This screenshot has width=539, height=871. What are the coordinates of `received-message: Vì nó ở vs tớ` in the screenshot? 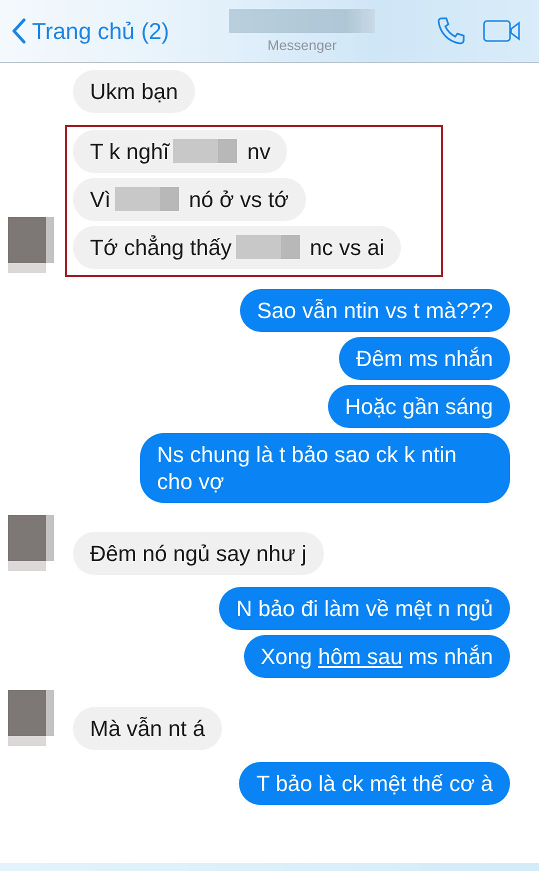 It's located at (189, 199).